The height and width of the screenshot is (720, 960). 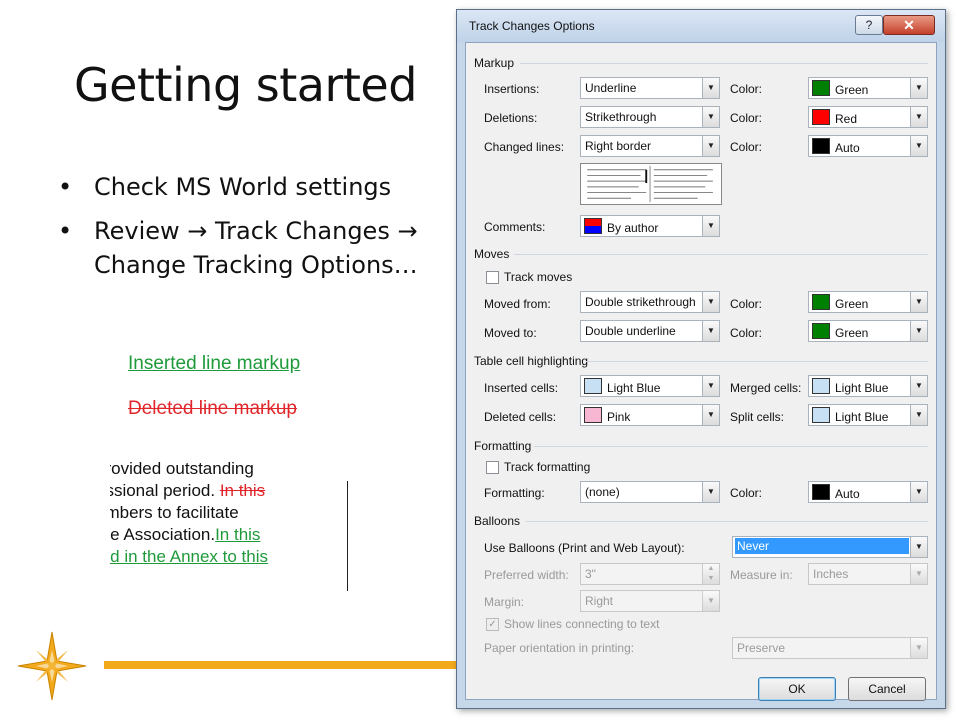 What do you see at coordinates (504, 602) in the screenshot?
I see `margin-label: Margin:` at bounding box center [504, 602].